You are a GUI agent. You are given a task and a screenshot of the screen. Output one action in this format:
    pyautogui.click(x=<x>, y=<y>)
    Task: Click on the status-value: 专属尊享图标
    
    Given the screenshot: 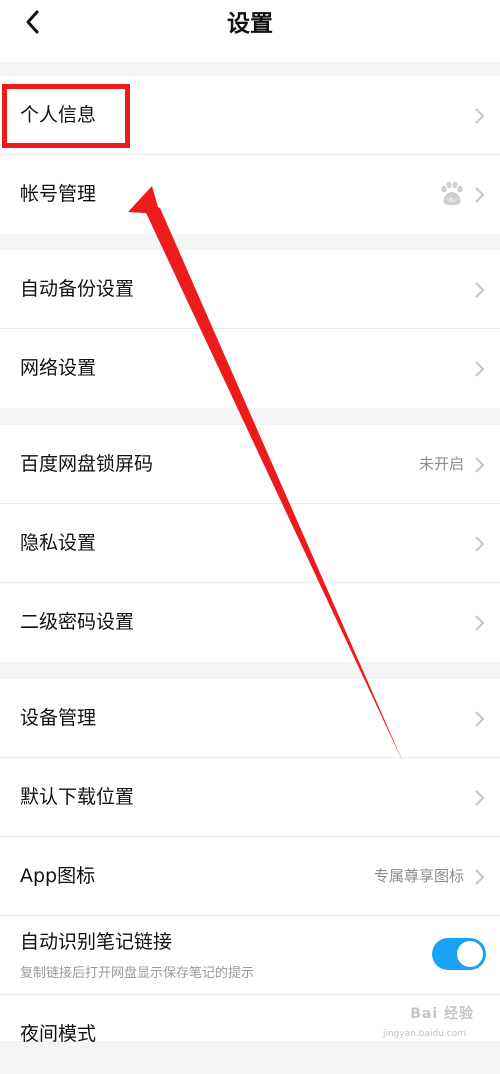 What is the action you would take?
    pyautogui.click(x=418, y=876)
    